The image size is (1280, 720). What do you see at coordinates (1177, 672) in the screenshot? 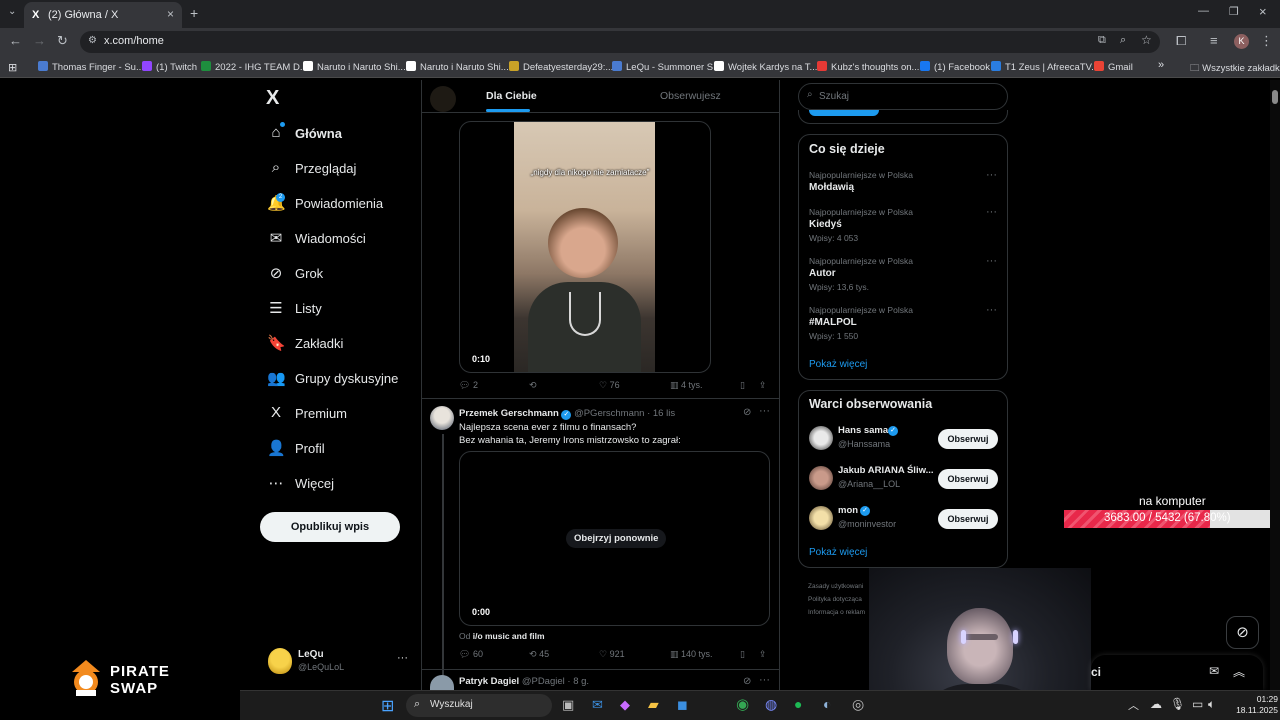
I see `messages-drawer: ci ✉ ︽` at bounding box center [1177, 672].